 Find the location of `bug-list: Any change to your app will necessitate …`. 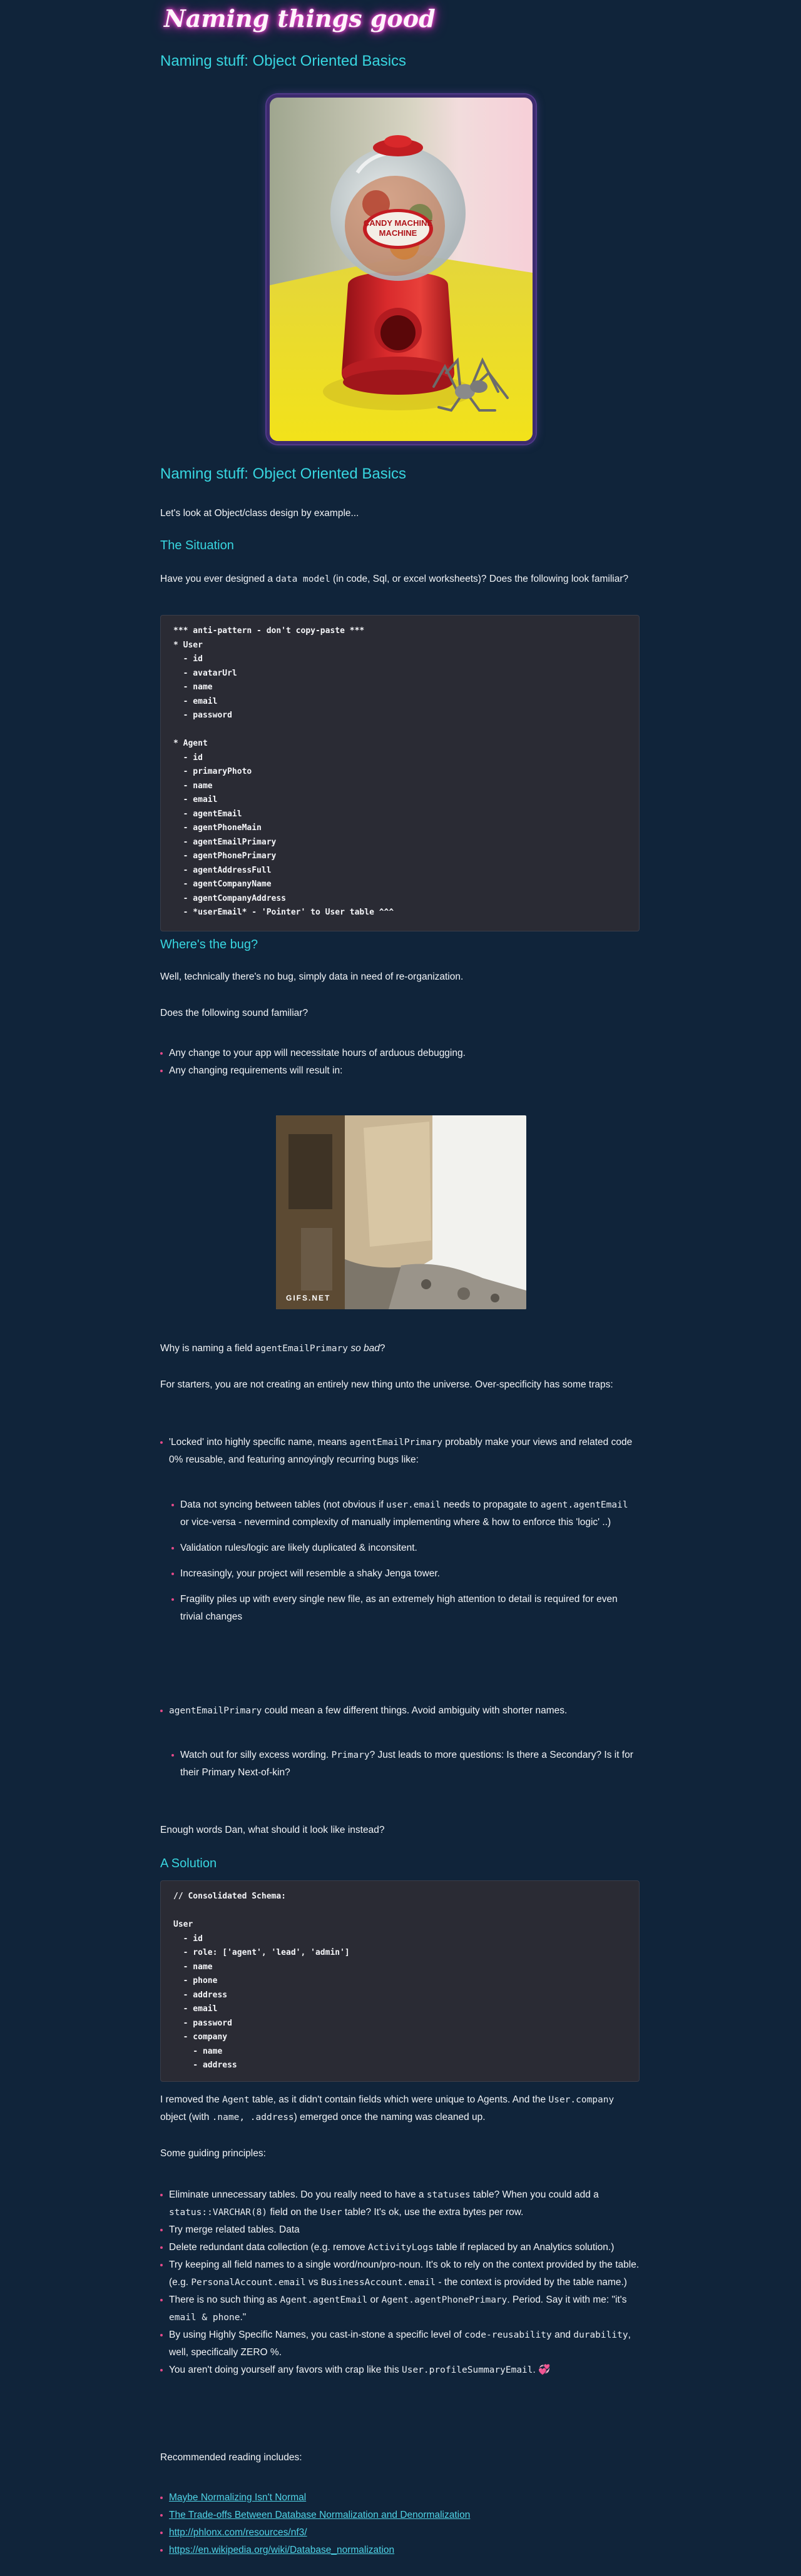

bug-list: Any change to your app will necessitate … is located at coordinates (400, 1062).